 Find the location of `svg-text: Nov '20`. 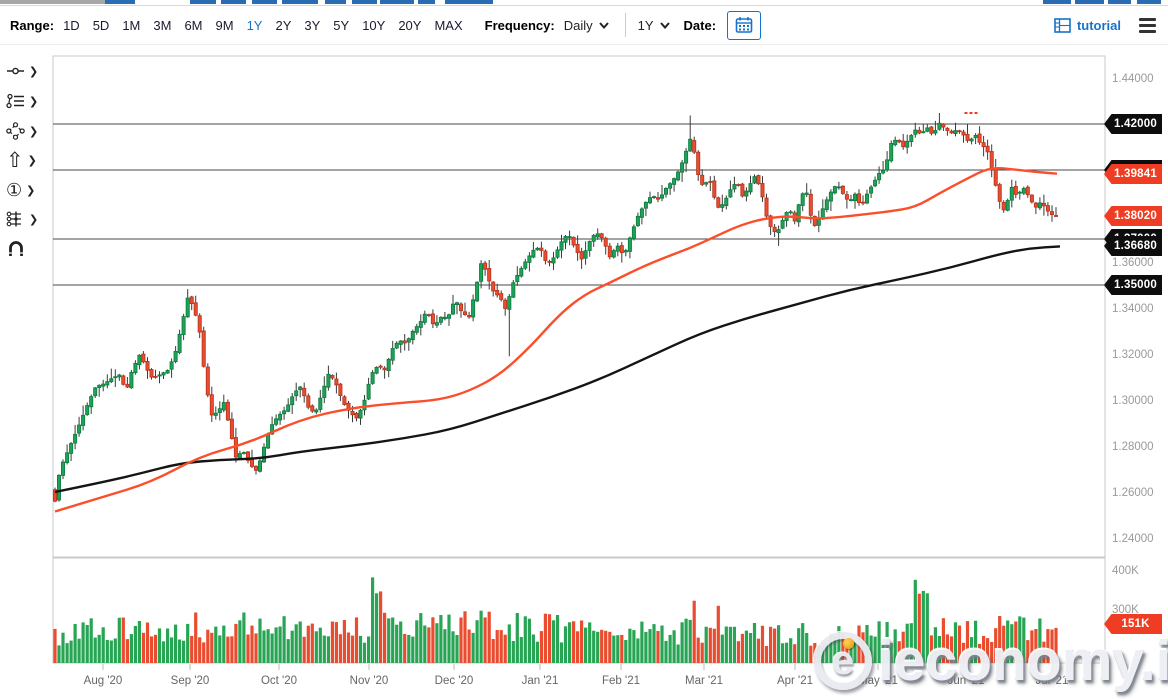

svg-text: Nov '20 is located at coordinates (369, 681).